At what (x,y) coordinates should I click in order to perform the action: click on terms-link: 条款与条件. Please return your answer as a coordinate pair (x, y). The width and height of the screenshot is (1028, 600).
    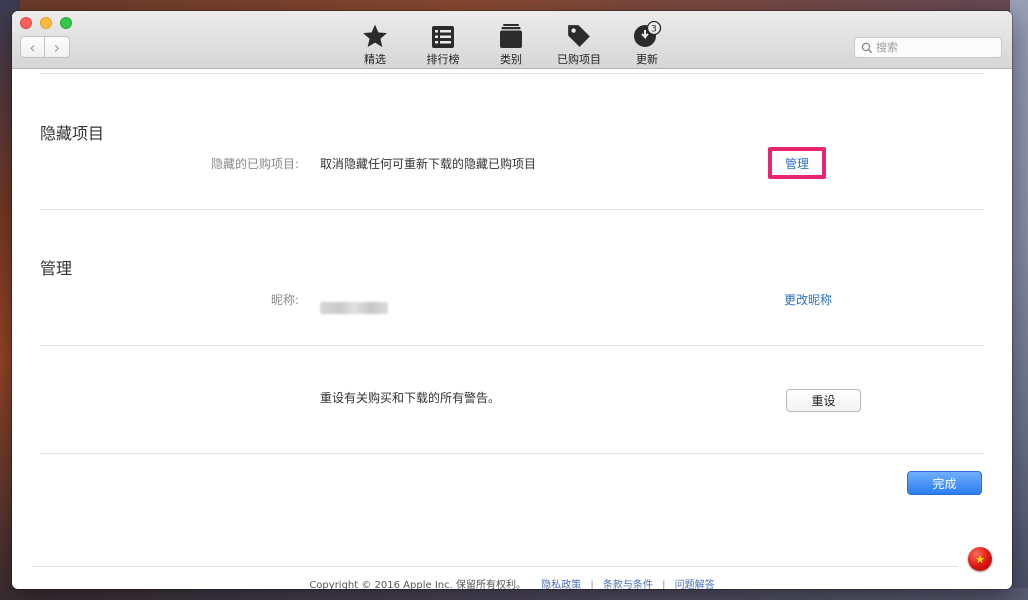
    Looking at the image, I should click on (628, 584).